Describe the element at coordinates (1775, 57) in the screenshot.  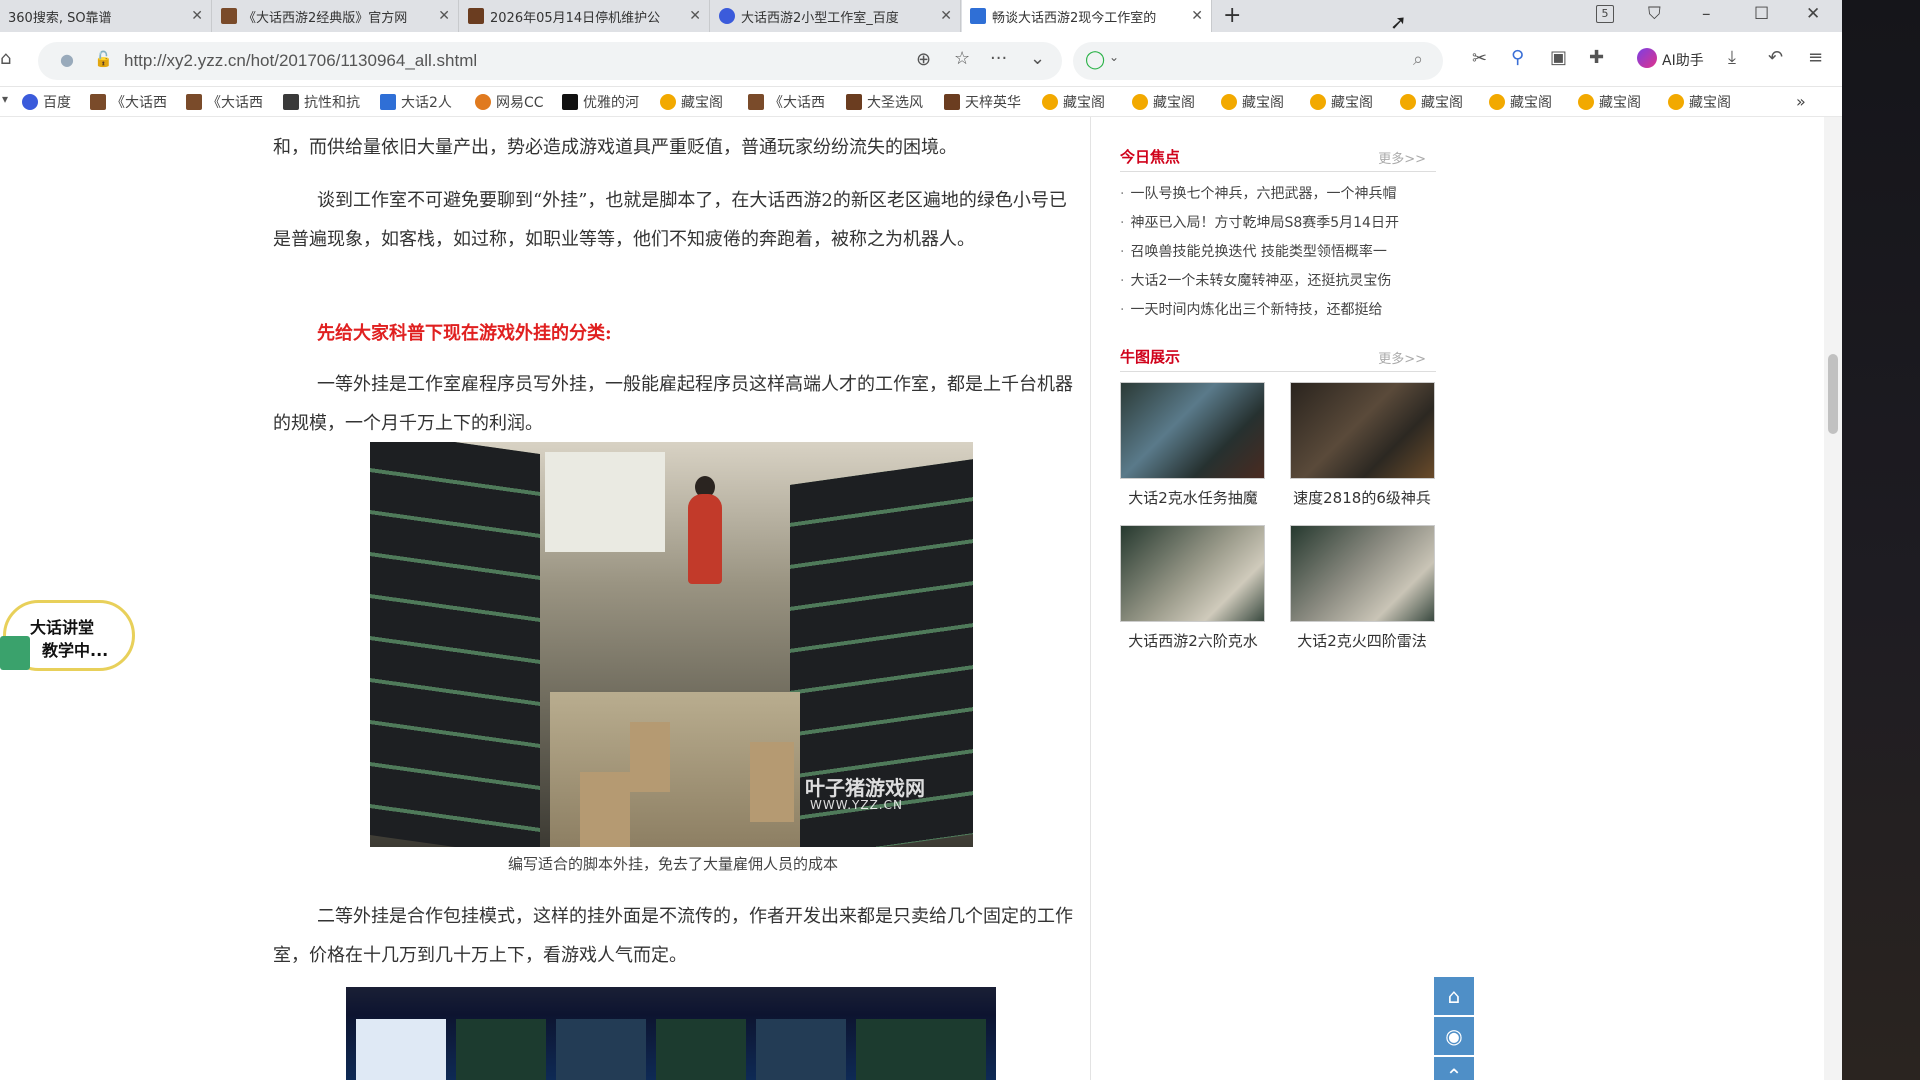
I see `undo-icon: ↶` at that location.